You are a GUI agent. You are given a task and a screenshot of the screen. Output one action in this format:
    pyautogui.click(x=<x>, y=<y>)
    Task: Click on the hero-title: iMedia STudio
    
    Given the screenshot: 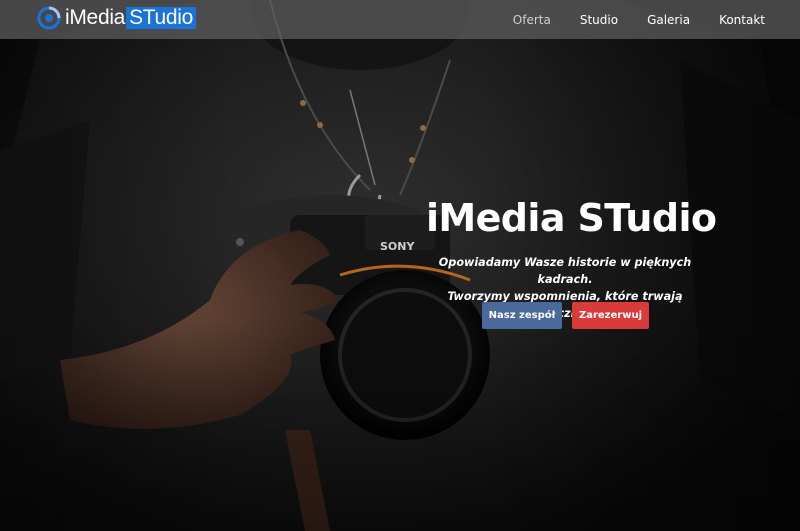 What is the action you would take?
    pyautogui.click(x=571, y=218)
    